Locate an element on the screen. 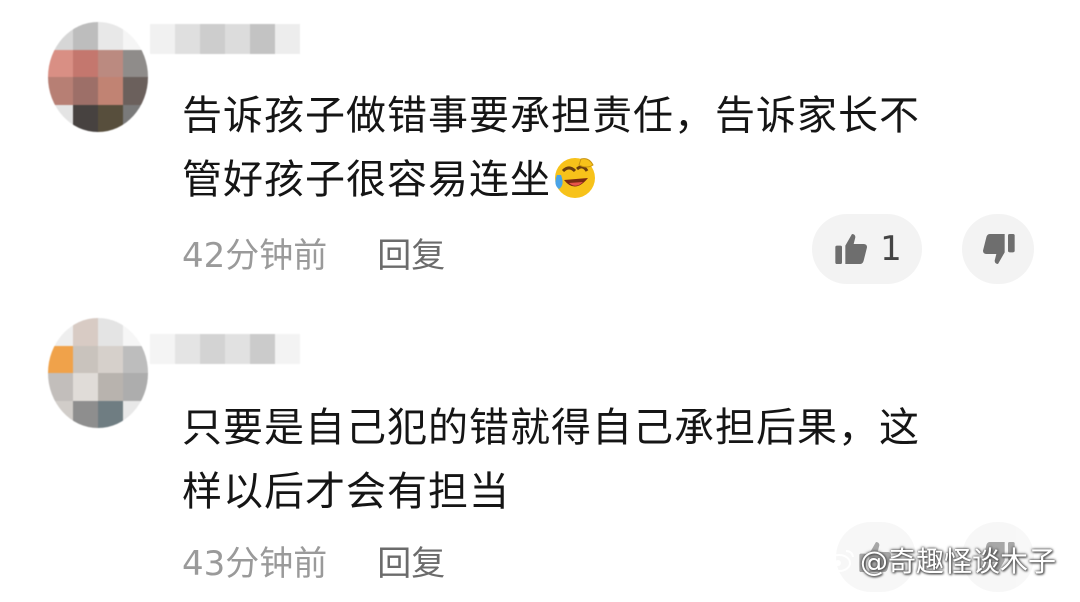  comment-text: 告诉孩子做错事要承担责任，告诉家长不 管好孩子很容易连坐 is located at coordinates (551, 148).